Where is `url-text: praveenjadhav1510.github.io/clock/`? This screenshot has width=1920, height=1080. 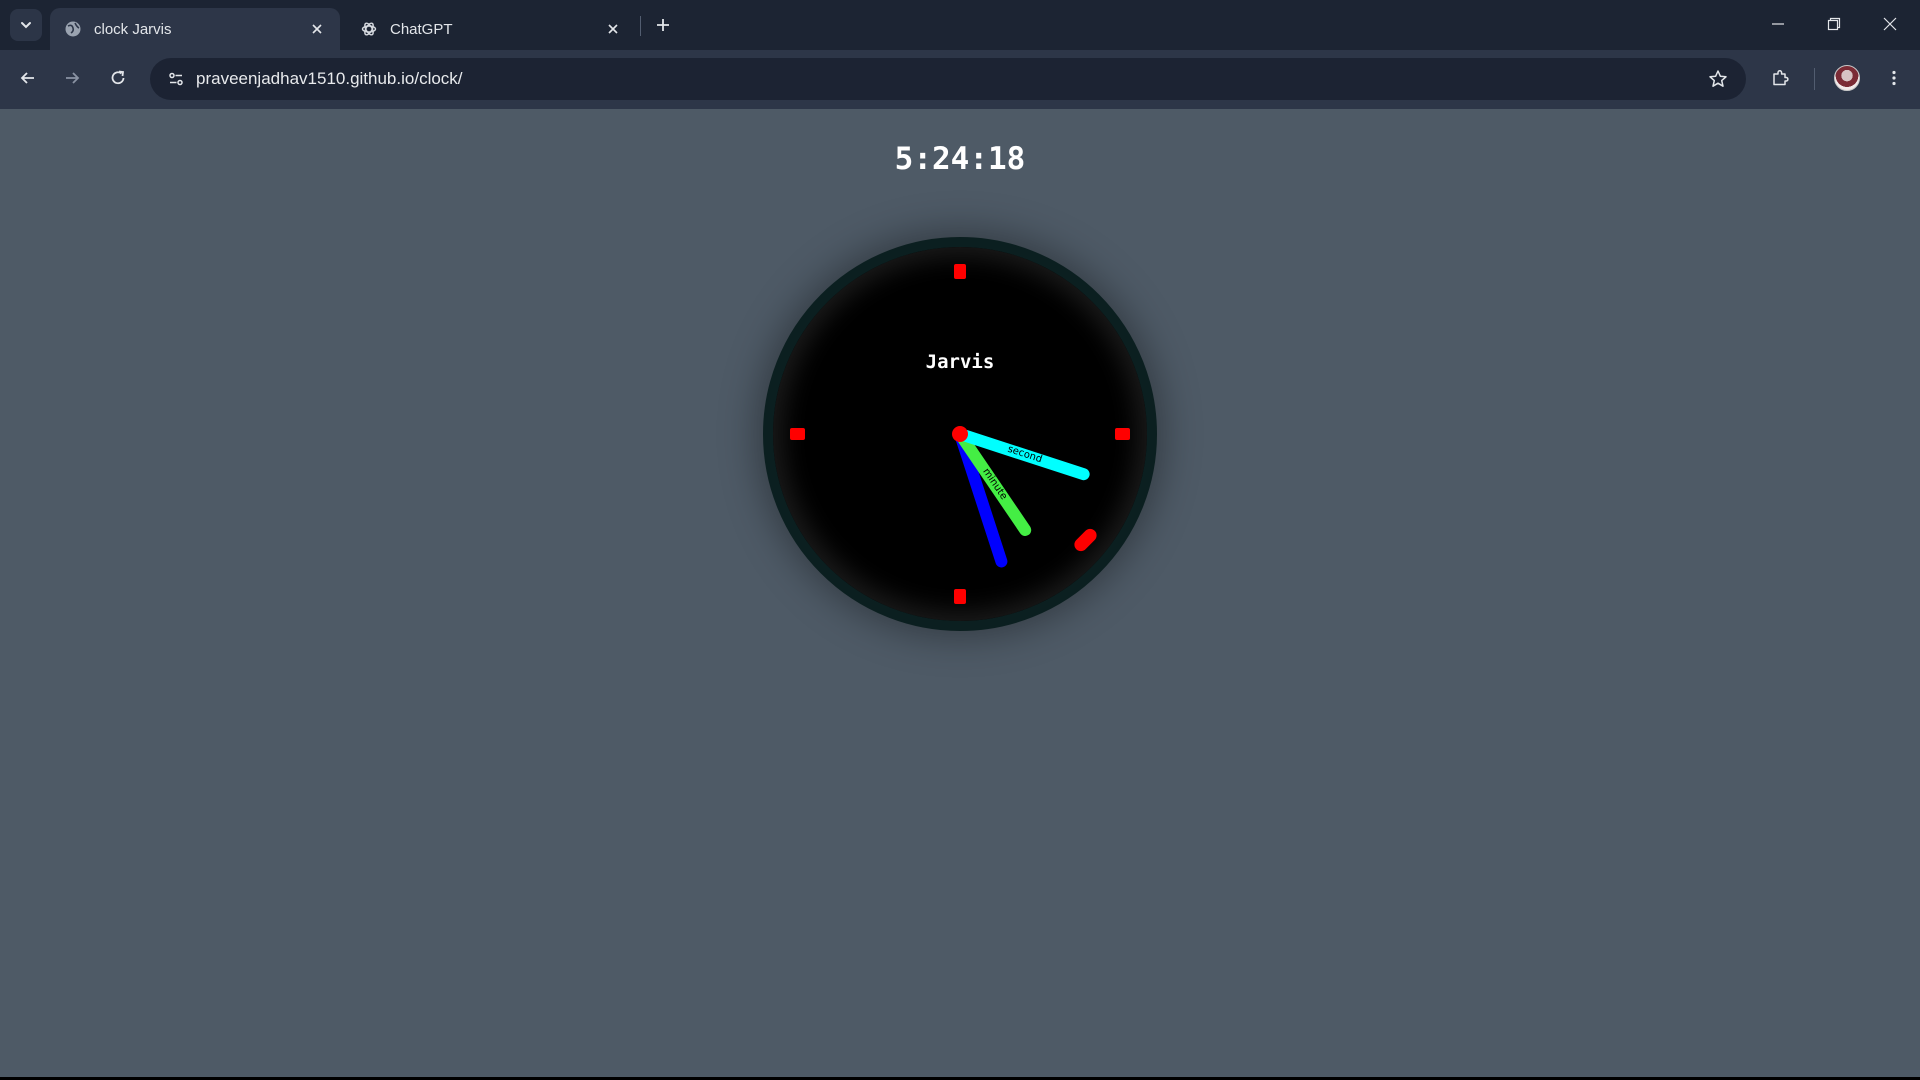 url-text: praveenjadhav1510.github.io/clock/ is located at coordinates (329, 79).